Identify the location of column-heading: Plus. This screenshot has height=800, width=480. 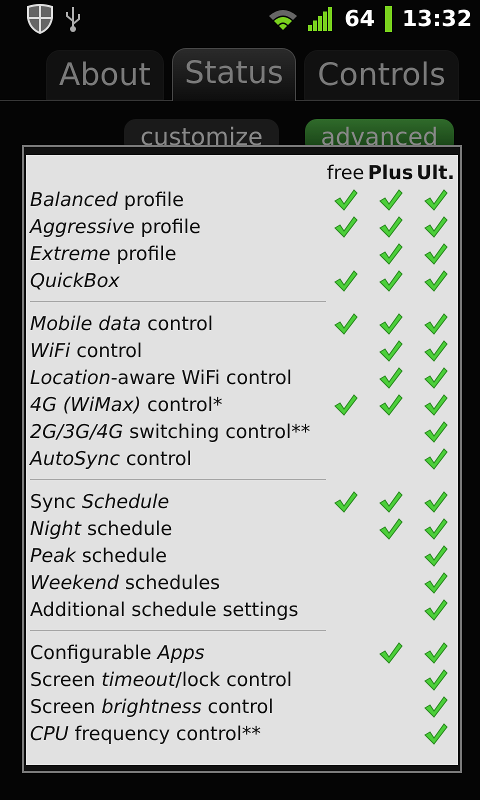
(391, 173).